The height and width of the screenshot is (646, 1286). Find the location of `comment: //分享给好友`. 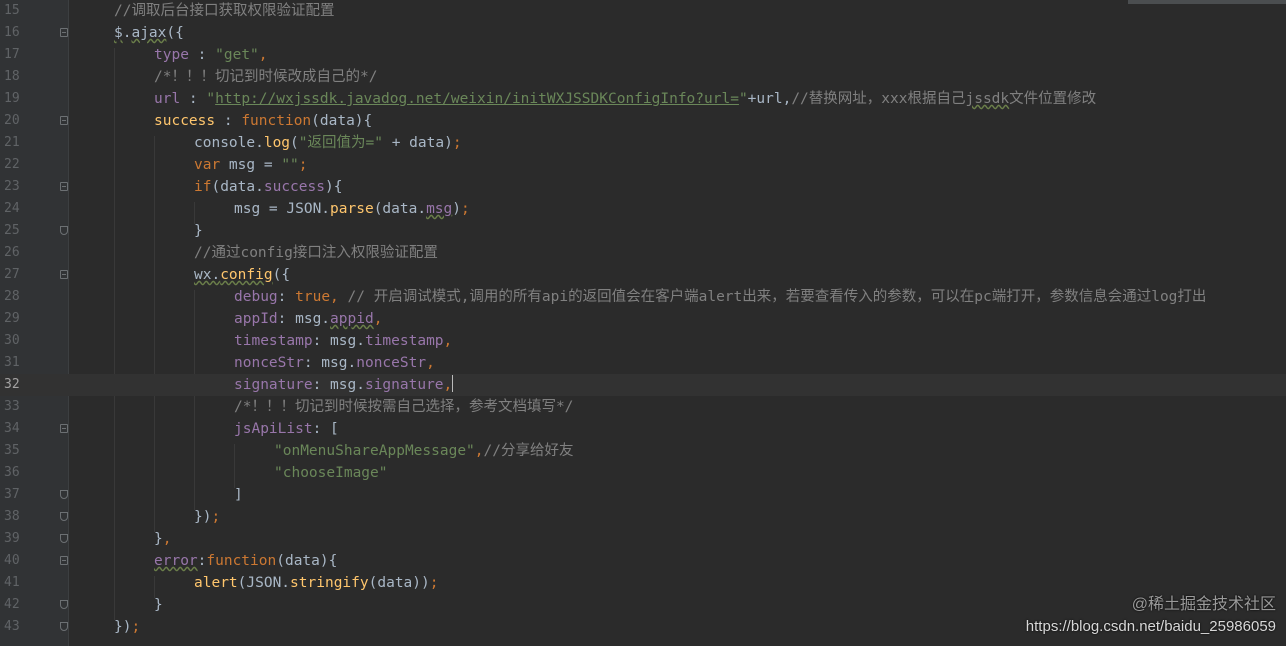

comment: //分享给好友 is located at coordinates (528, 451).